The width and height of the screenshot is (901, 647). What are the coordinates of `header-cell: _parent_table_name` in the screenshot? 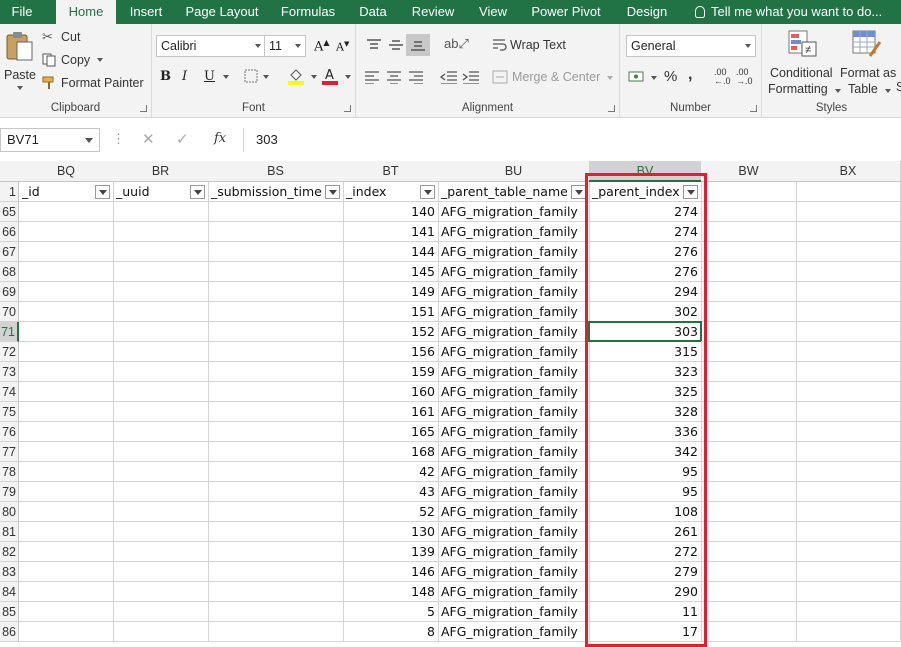 It's located at (514, 192).